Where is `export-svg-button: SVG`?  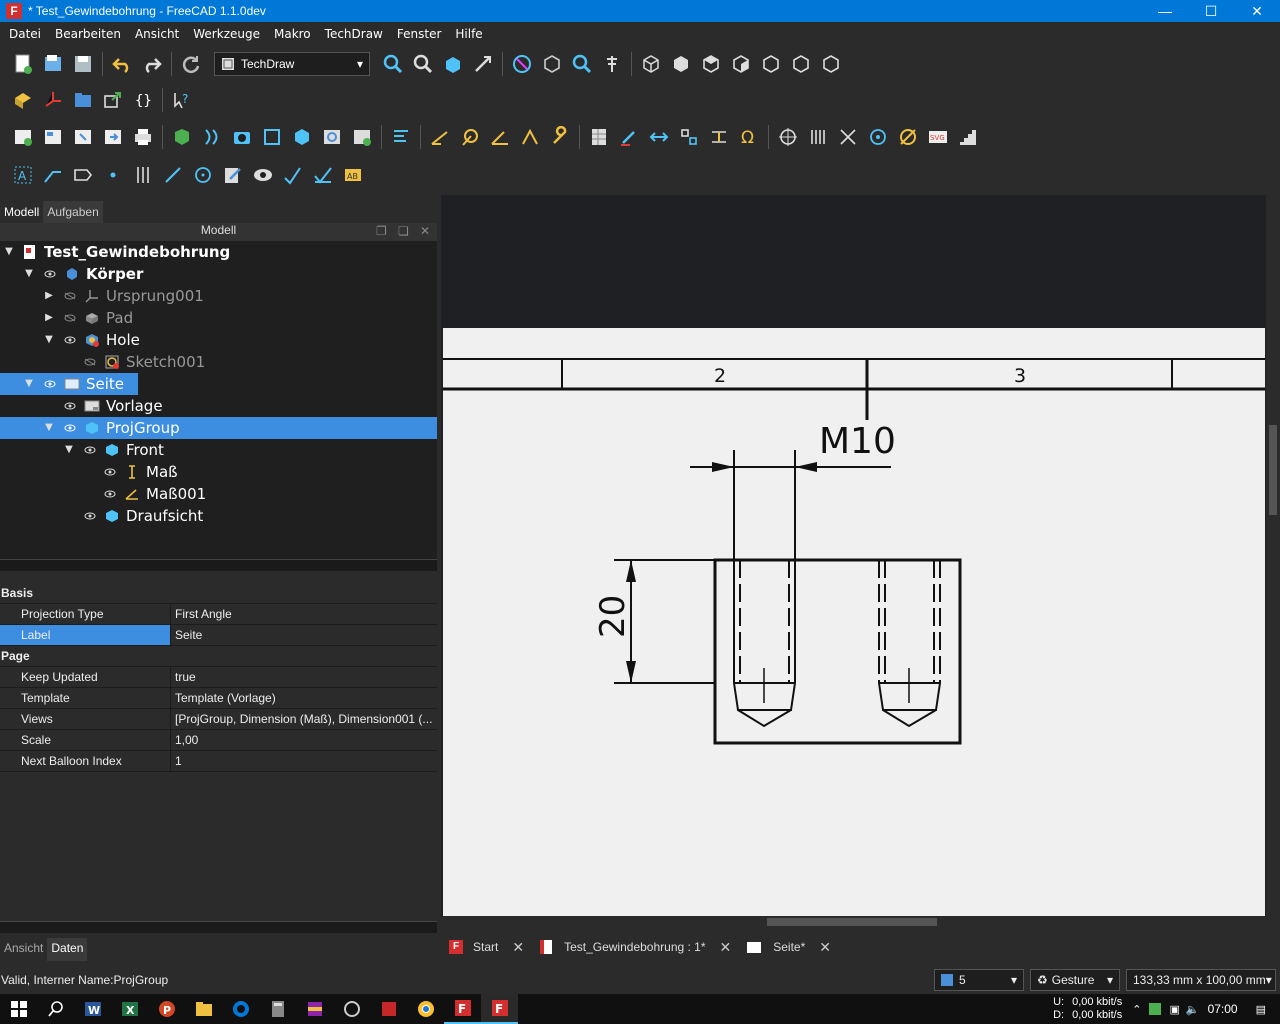
export-svg-button: SVG is located at coordinates (938, 137).